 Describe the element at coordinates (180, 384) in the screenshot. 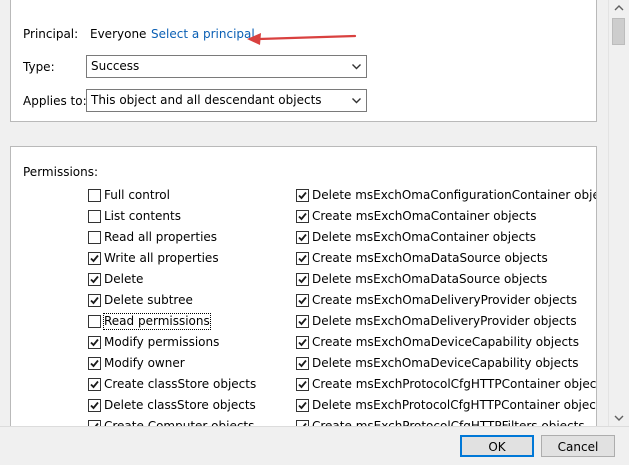

I see `permission-label: Create classStore objects` at that location.